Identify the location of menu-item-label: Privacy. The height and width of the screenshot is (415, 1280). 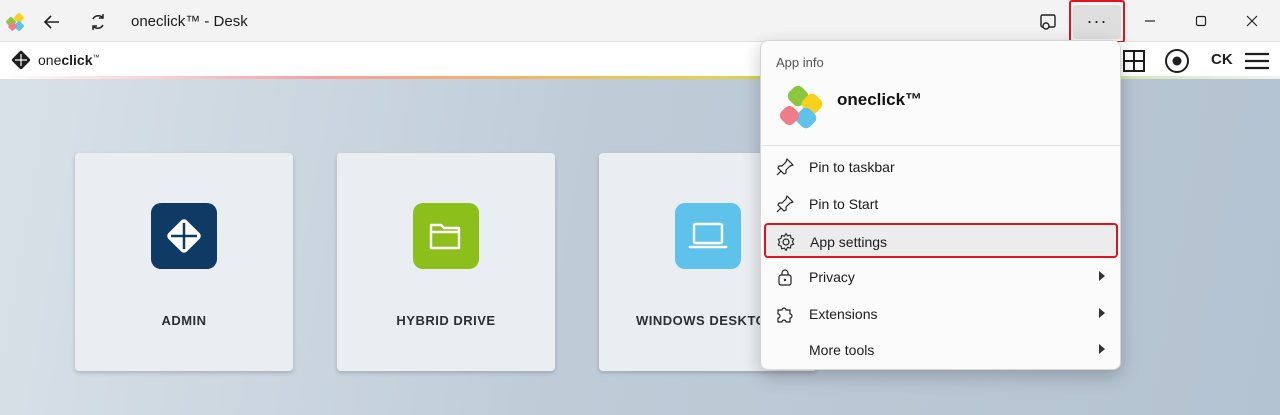
(832, 277).